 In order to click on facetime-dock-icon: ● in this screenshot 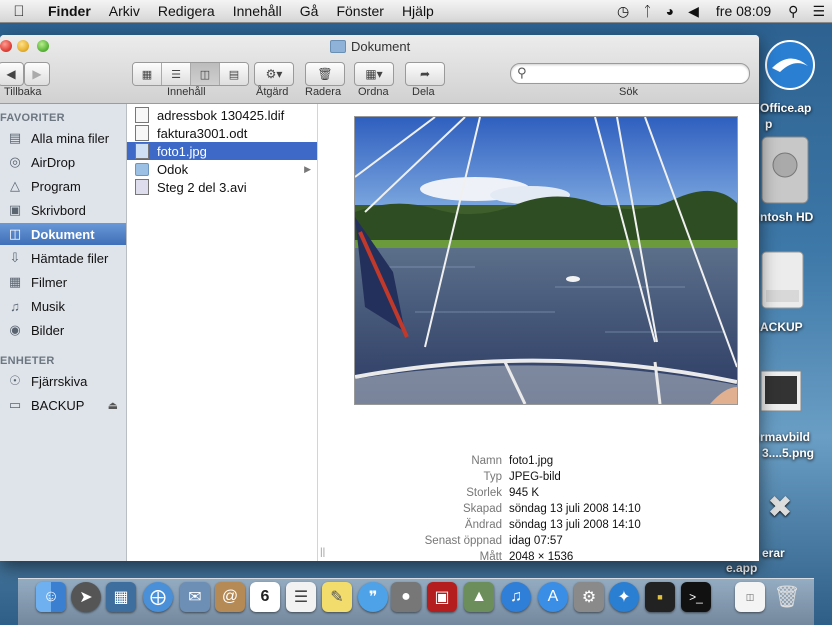, I will do `click(406, 597)`.